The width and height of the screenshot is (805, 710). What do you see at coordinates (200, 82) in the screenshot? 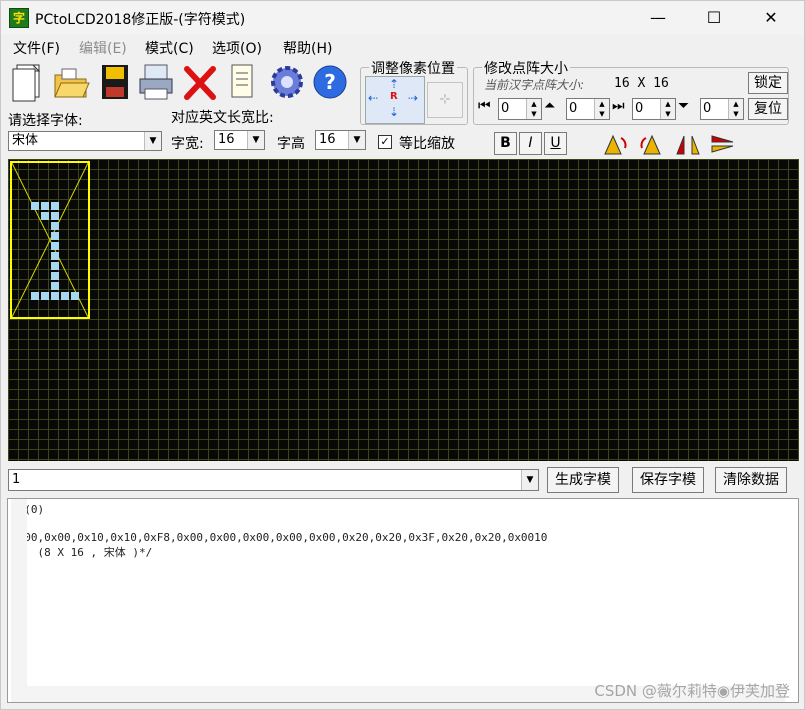
I see `delete-x-icon` at bounding box center [200, 82].